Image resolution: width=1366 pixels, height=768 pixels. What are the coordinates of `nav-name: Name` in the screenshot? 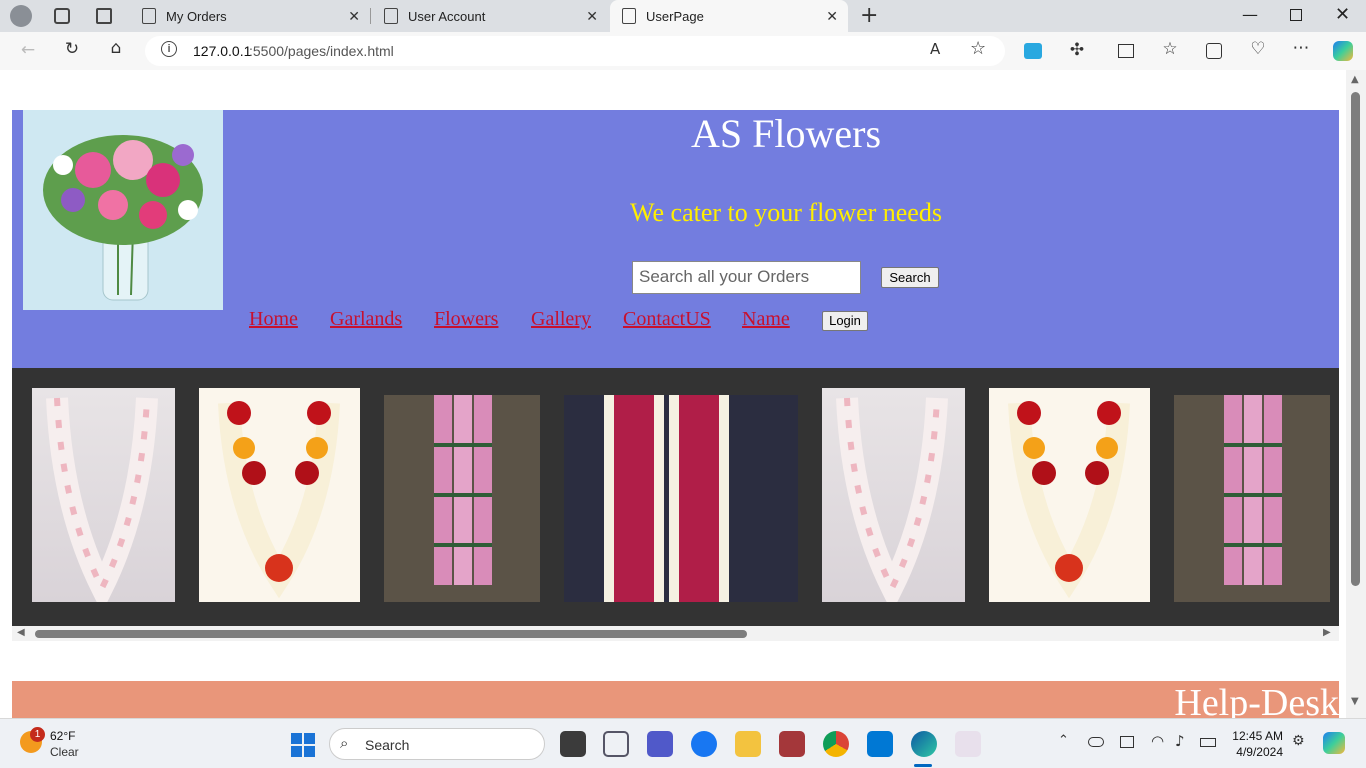 It's located at (766, 319).